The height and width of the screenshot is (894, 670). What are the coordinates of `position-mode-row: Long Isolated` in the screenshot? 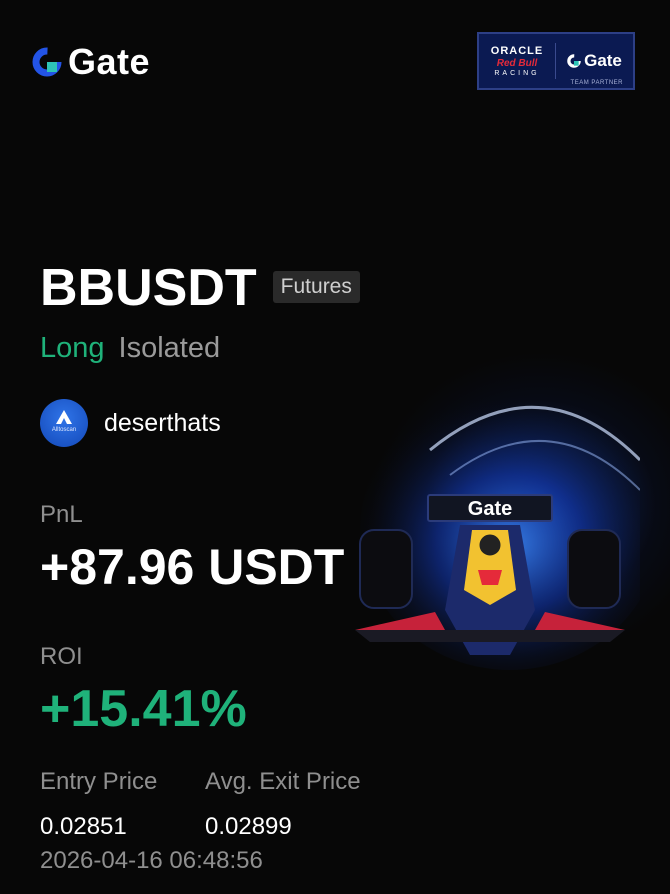 It's located at (130, 348).